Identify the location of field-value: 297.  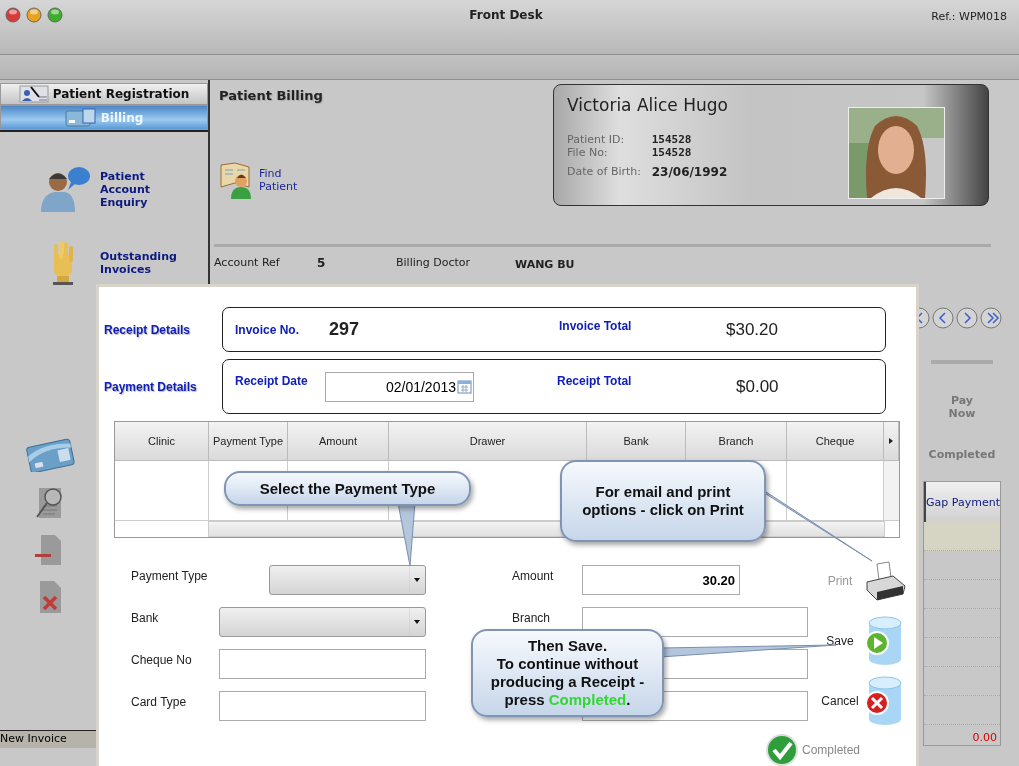
(345, 329).